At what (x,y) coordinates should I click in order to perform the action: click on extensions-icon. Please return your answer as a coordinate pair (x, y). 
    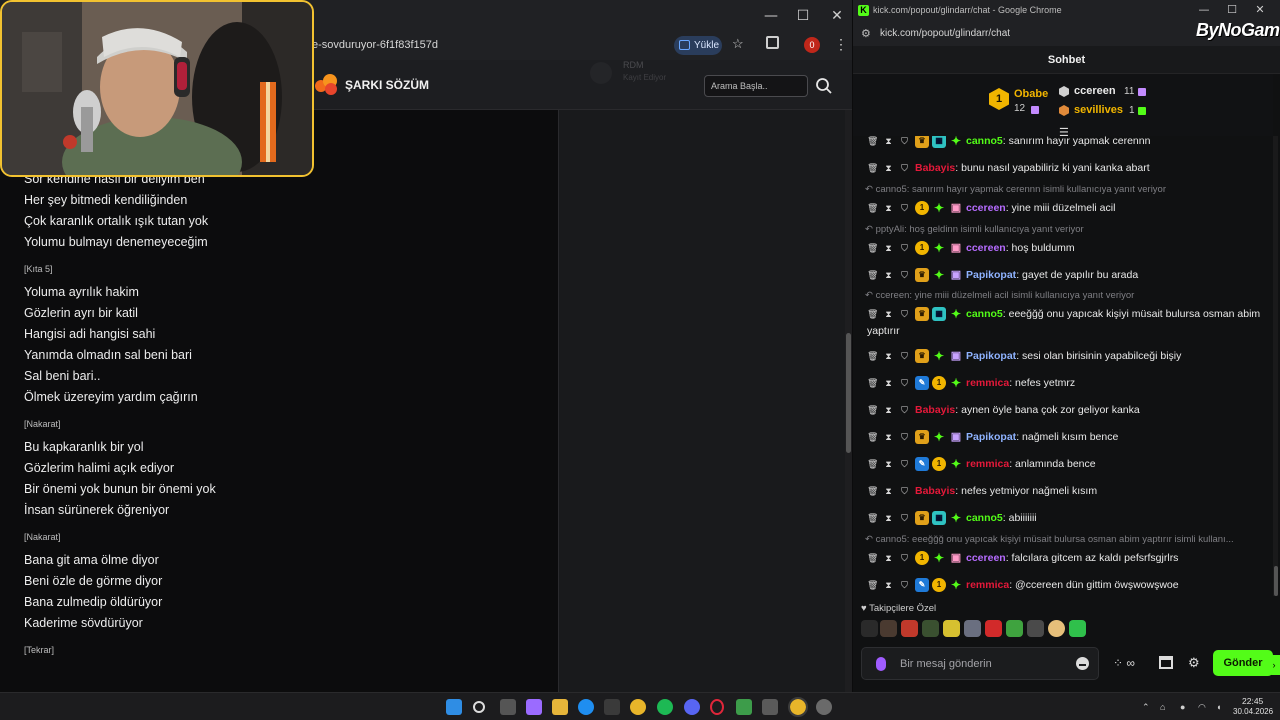
    Looking at the image, I should click on (772, 42).